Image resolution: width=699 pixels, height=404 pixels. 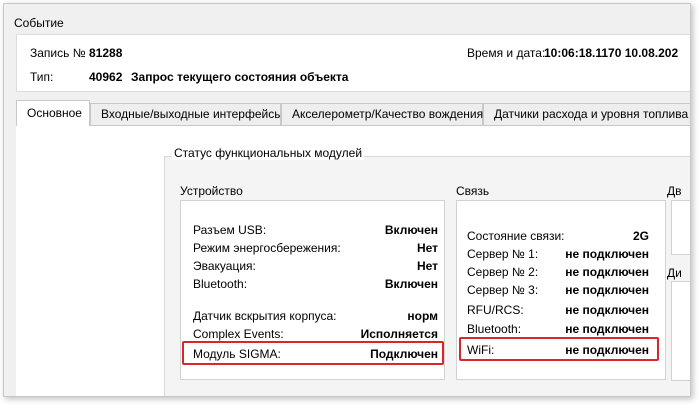 What do you see at coordinates (586, 114) in the screenshot?
I see `tab-fuel-sensors: Датчики расхода и уровня топлива` at bounding box center [586, 114].